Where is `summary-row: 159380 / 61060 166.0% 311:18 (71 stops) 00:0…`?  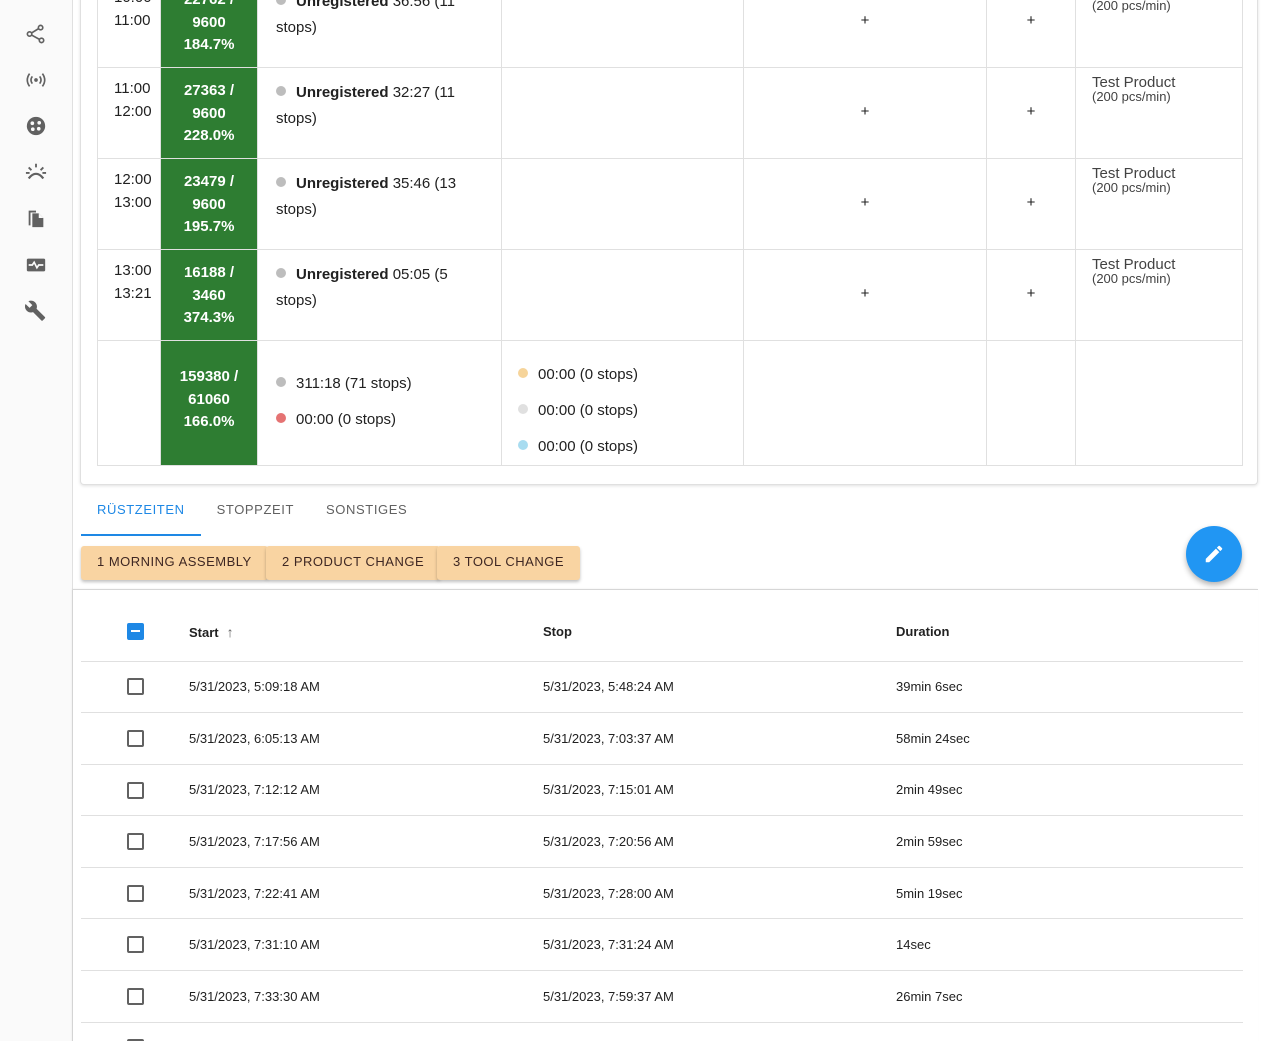
summary-row: 159380 / 61060 166.0% 311:18 (71 stops) 00:0… is located at coordinates (670, 403).